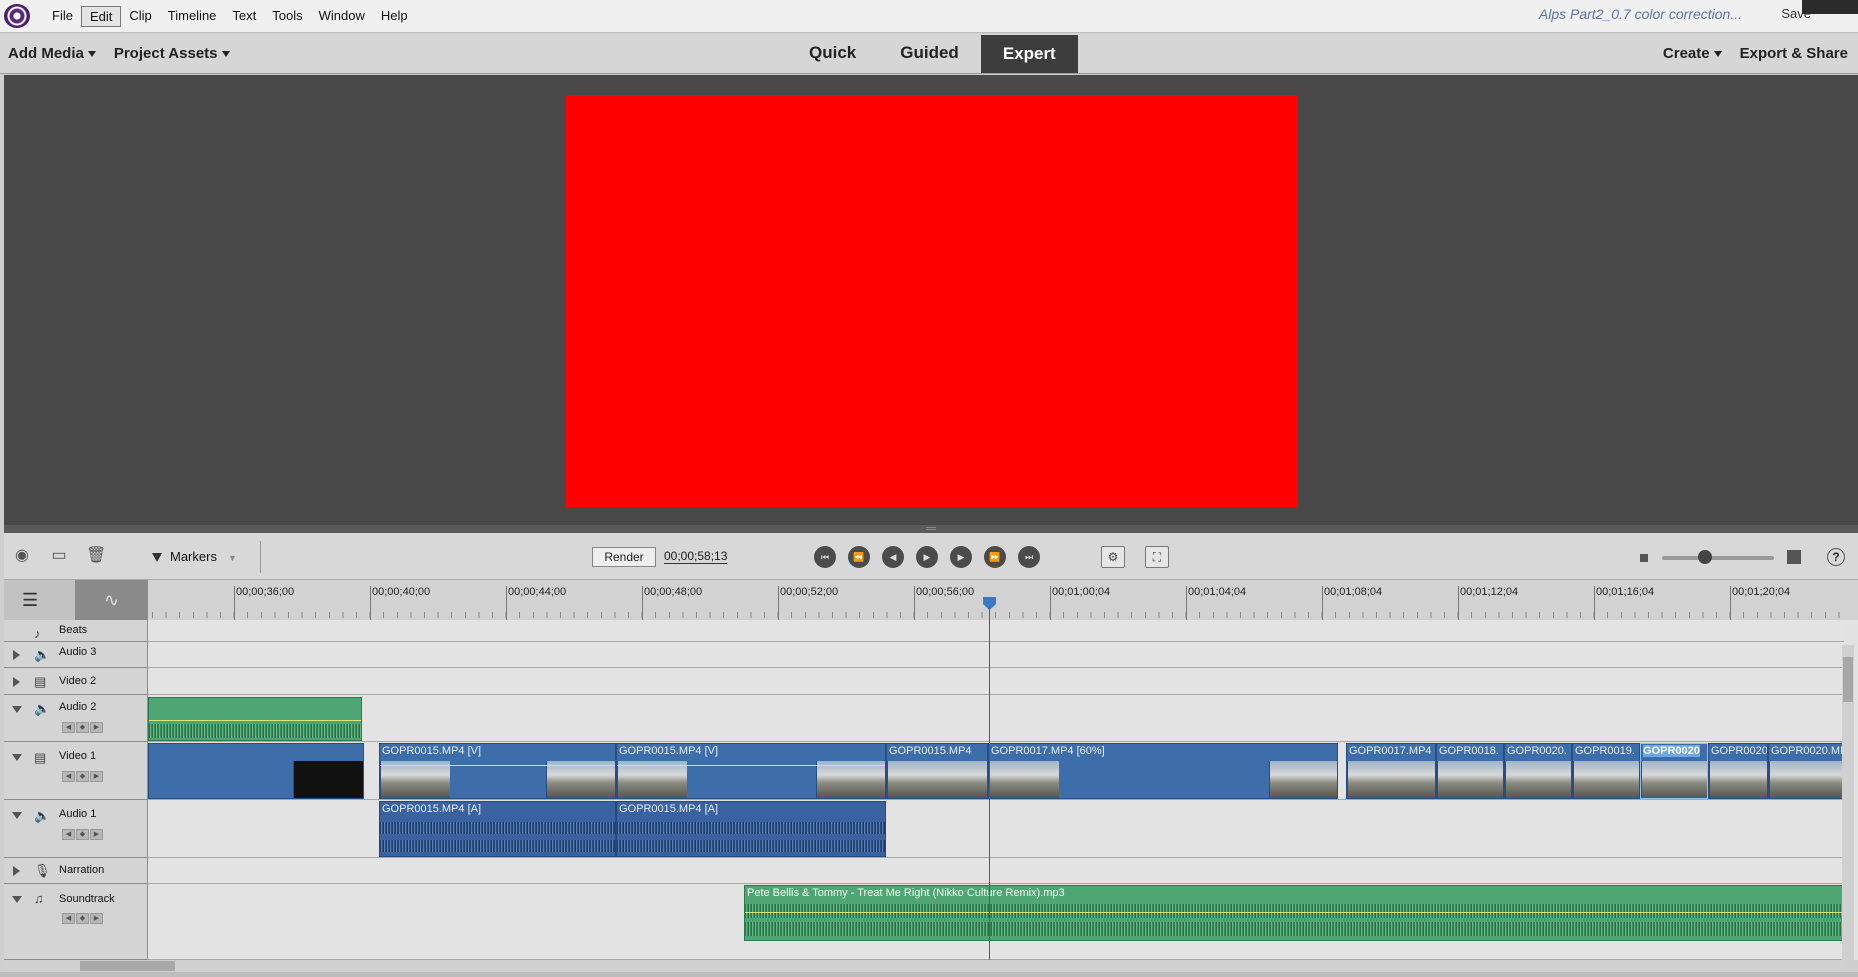 The height and width of the screenshot is (977, 1858). I want to click on track-options-icon: ☰, so click(30, 600).